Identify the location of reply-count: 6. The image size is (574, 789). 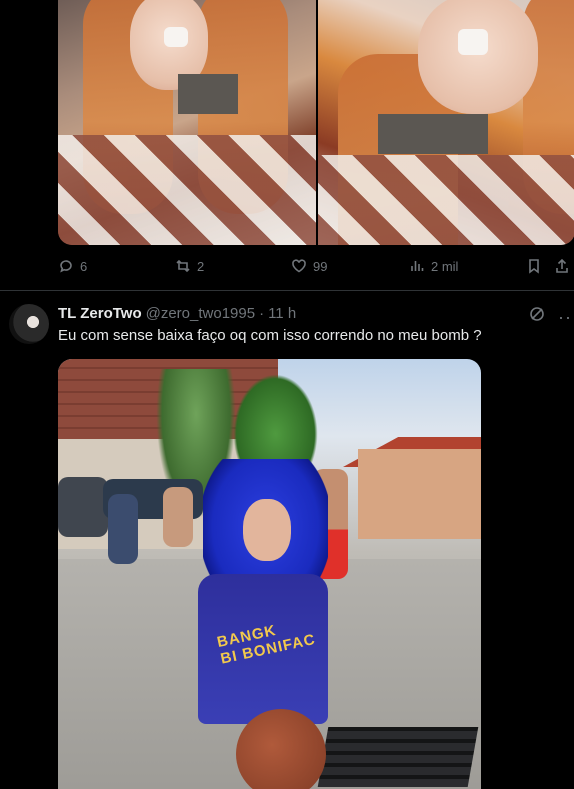
(83, 266).